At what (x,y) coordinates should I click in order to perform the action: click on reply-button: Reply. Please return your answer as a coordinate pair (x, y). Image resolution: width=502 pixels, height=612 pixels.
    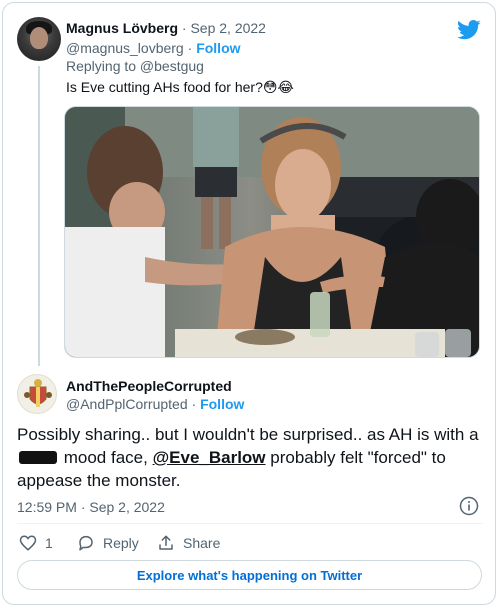
    Looking at the image, I should click on (108, 543).